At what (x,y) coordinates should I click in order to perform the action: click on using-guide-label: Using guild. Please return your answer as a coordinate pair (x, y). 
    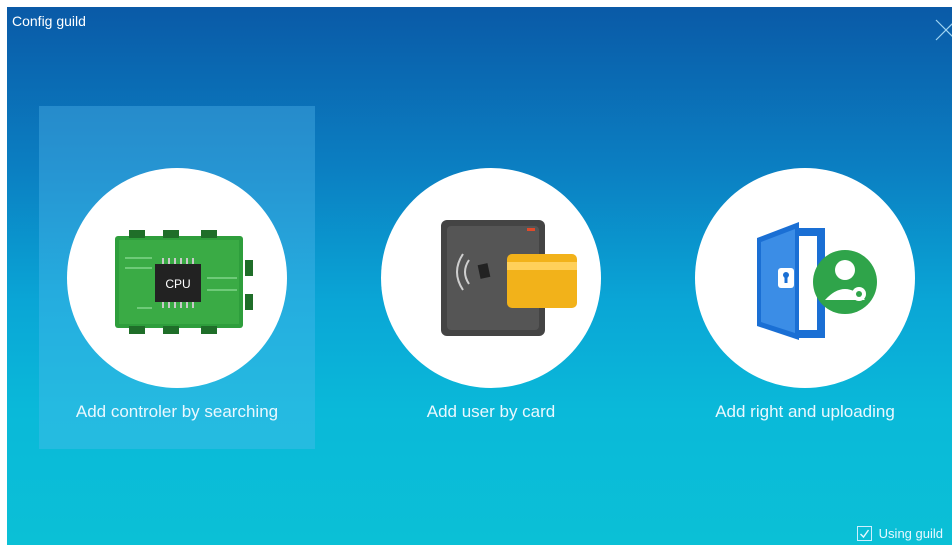
    Looking at the image, I should click on (910, 533).